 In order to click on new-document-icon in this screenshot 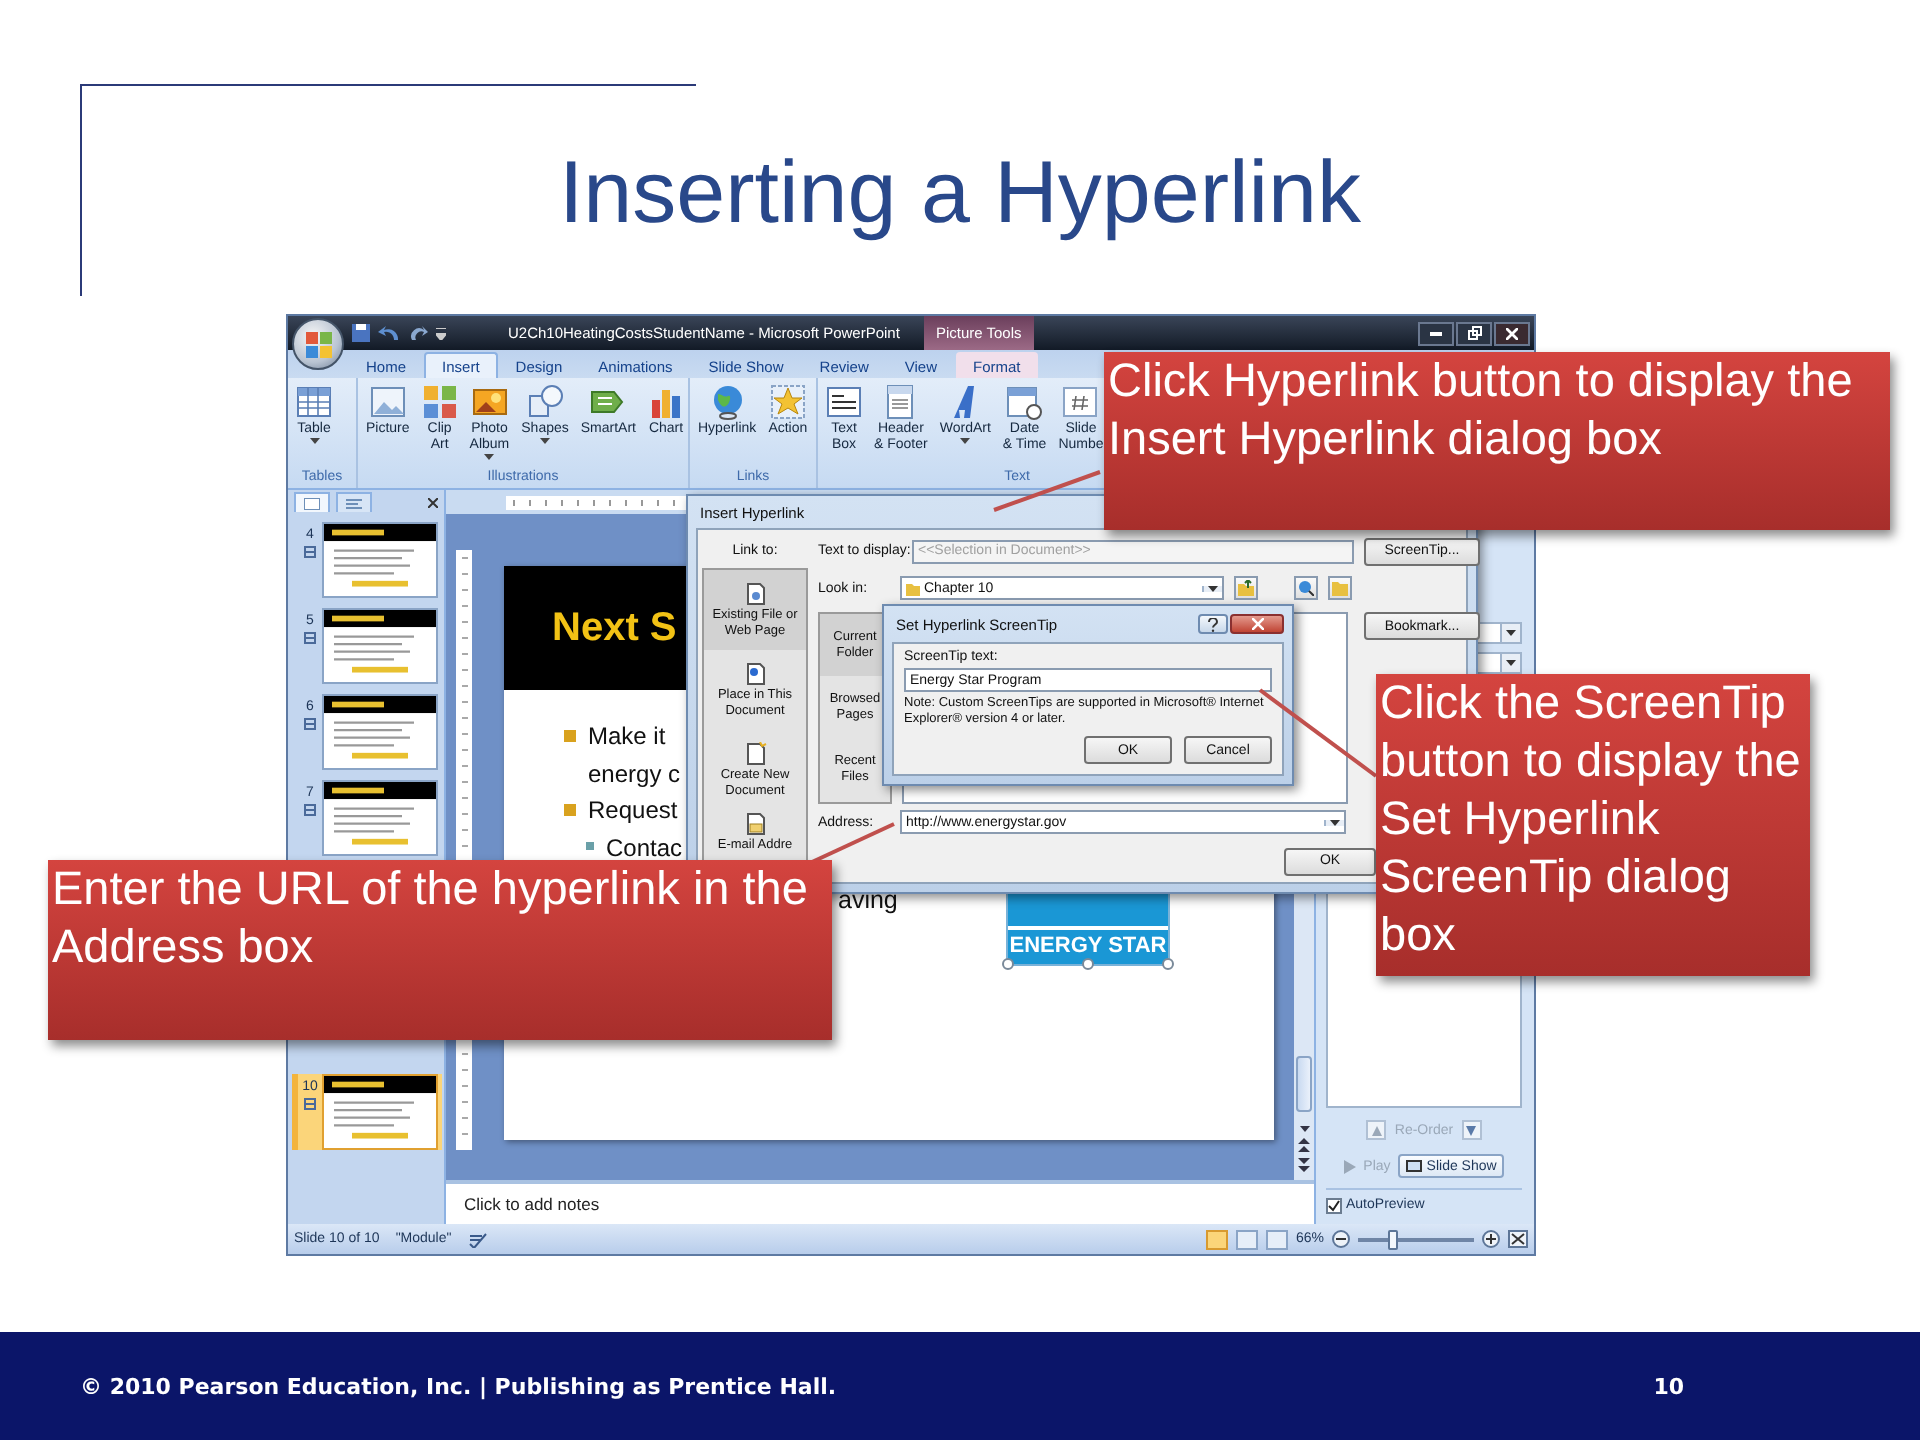, I will do `click(755, 754)`.